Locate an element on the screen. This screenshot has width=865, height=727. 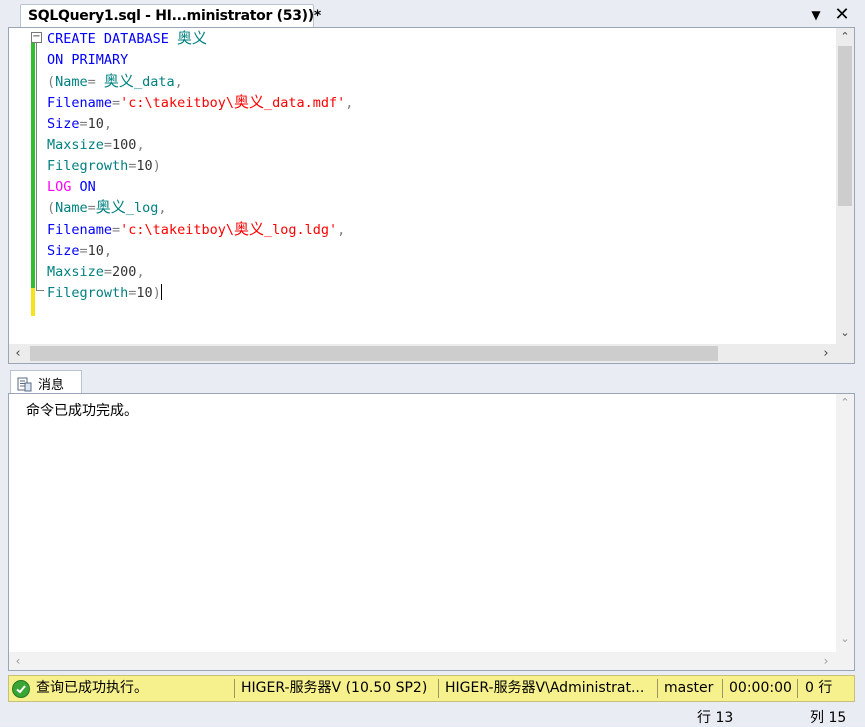
elapsed-time: 00:00:00 is located at coordinates (760, 688).